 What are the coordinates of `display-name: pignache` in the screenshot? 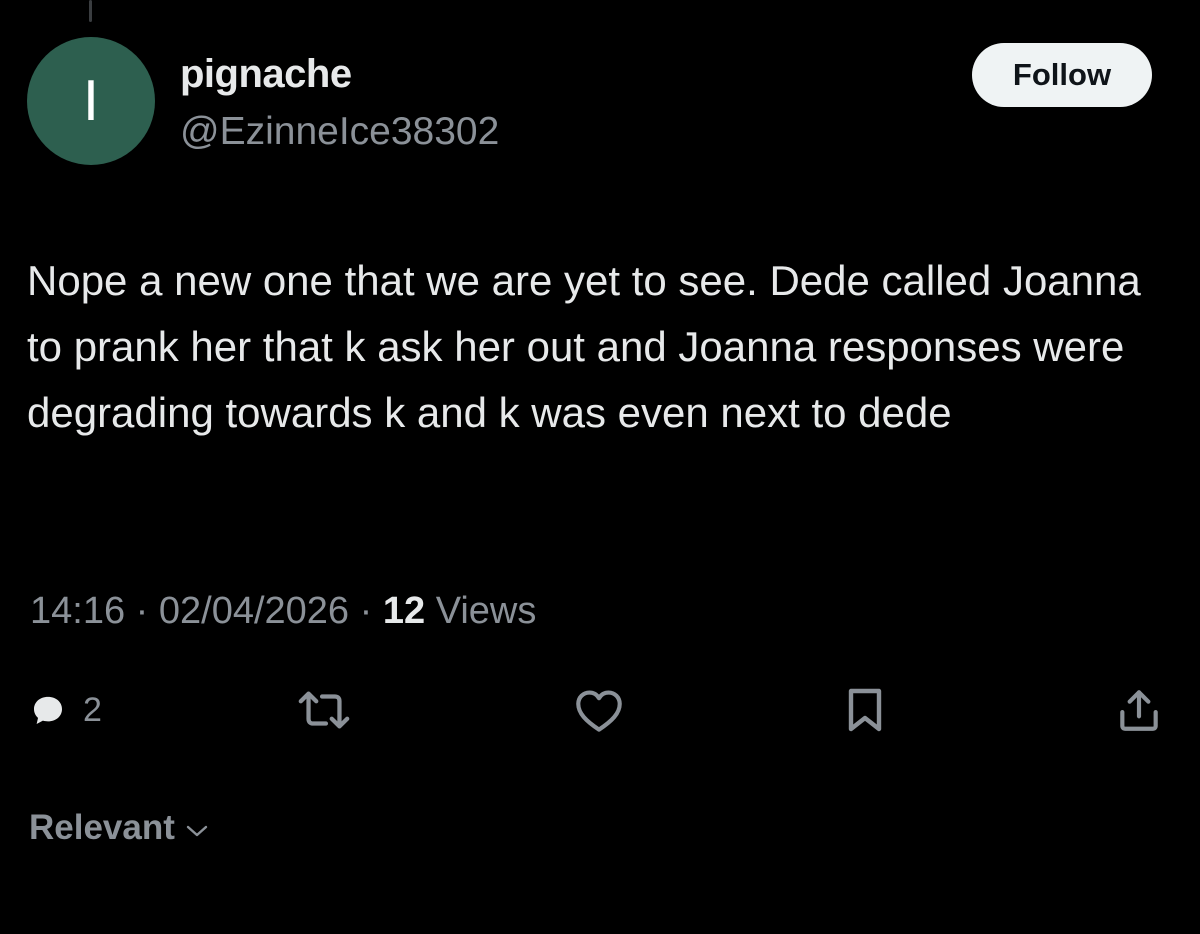 It's located at (266, 74).